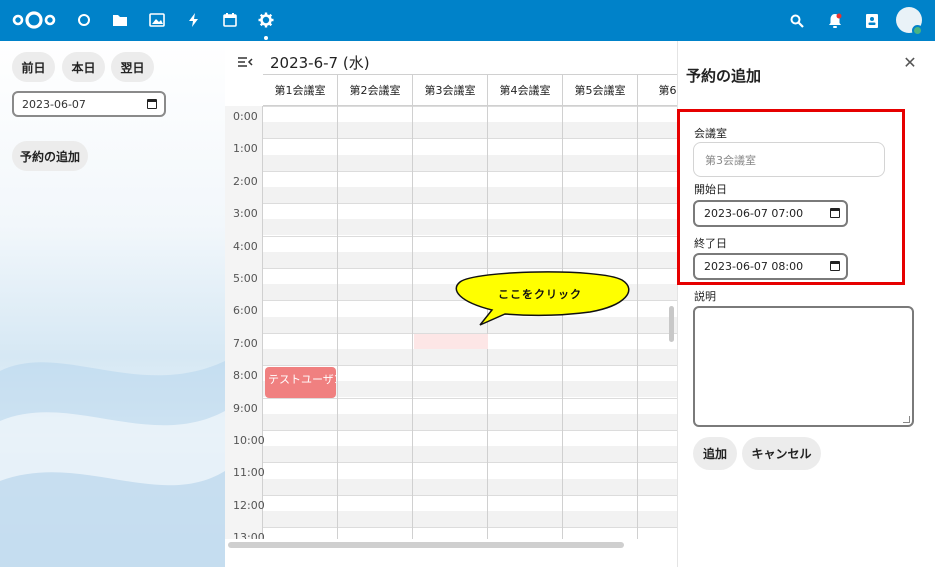 The height and width of the screenshot is (567, 935). Describe the element at coordinates (50, 156) in the screenshot. I see `add-reservation-button: 予約の追加` at that location.